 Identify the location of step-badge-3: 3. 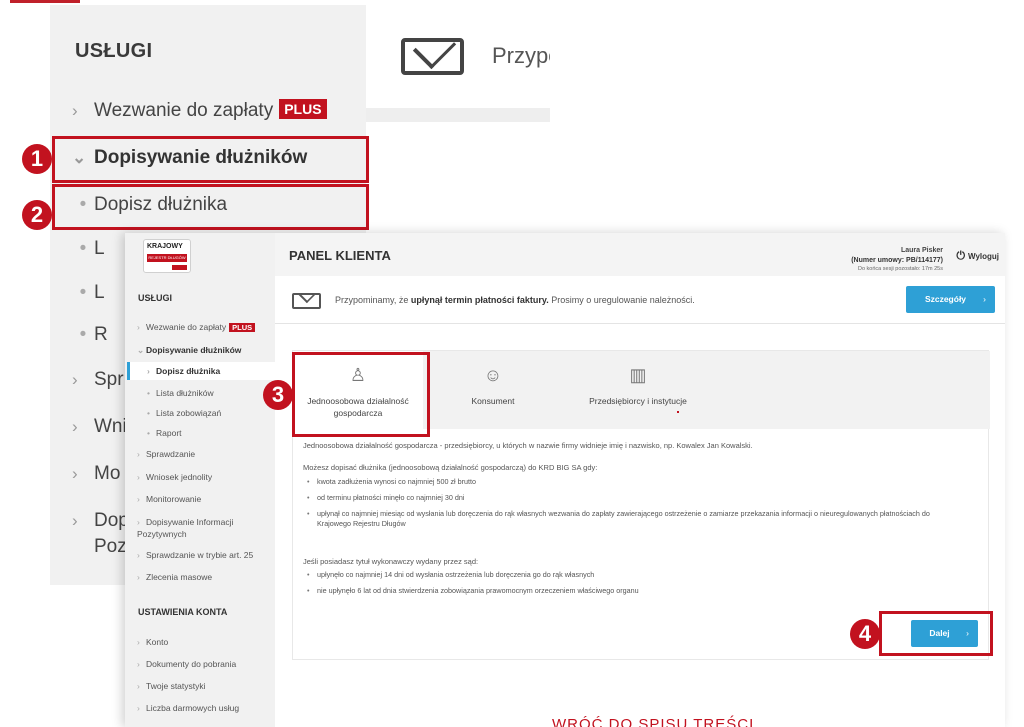
(278, 395).